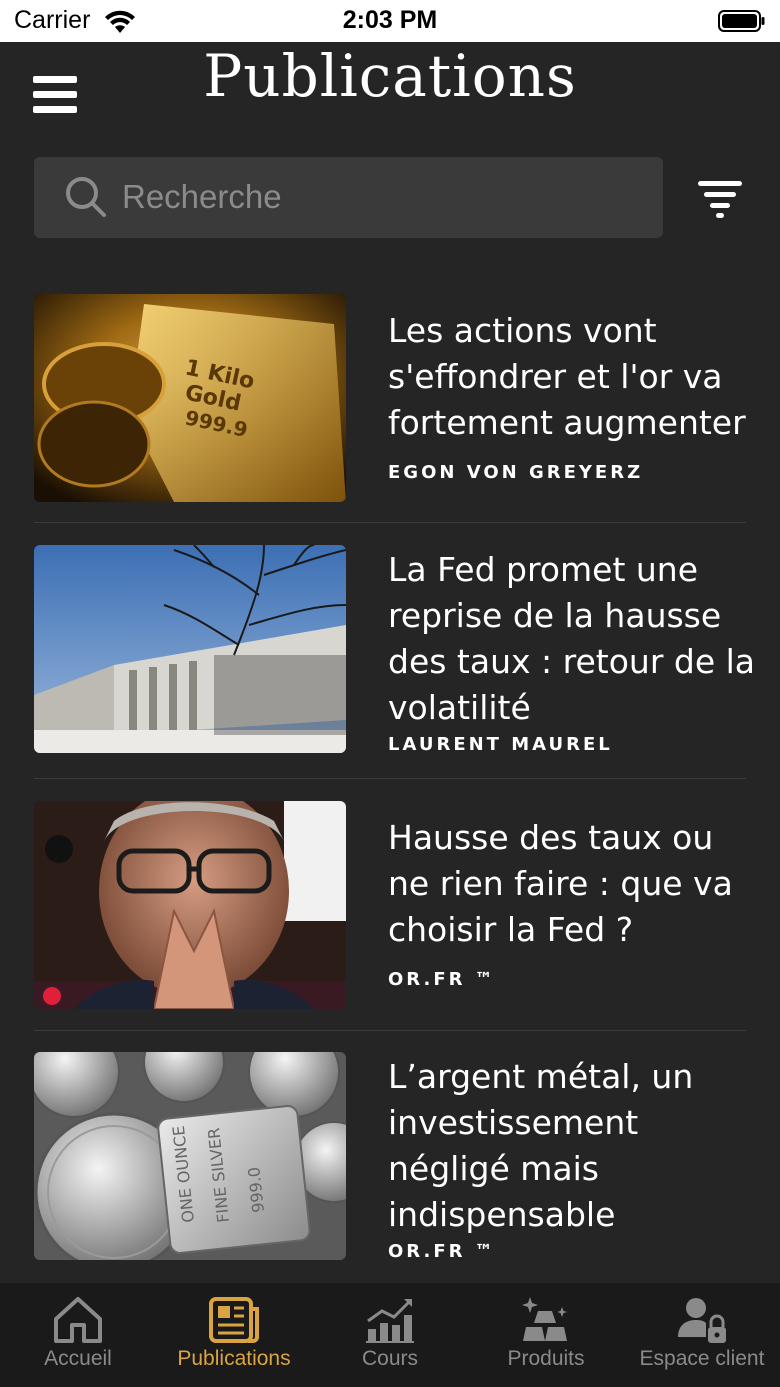 The image size is (780, 1387). I want to click on tab-label: Espace client, so click(702, 1358).